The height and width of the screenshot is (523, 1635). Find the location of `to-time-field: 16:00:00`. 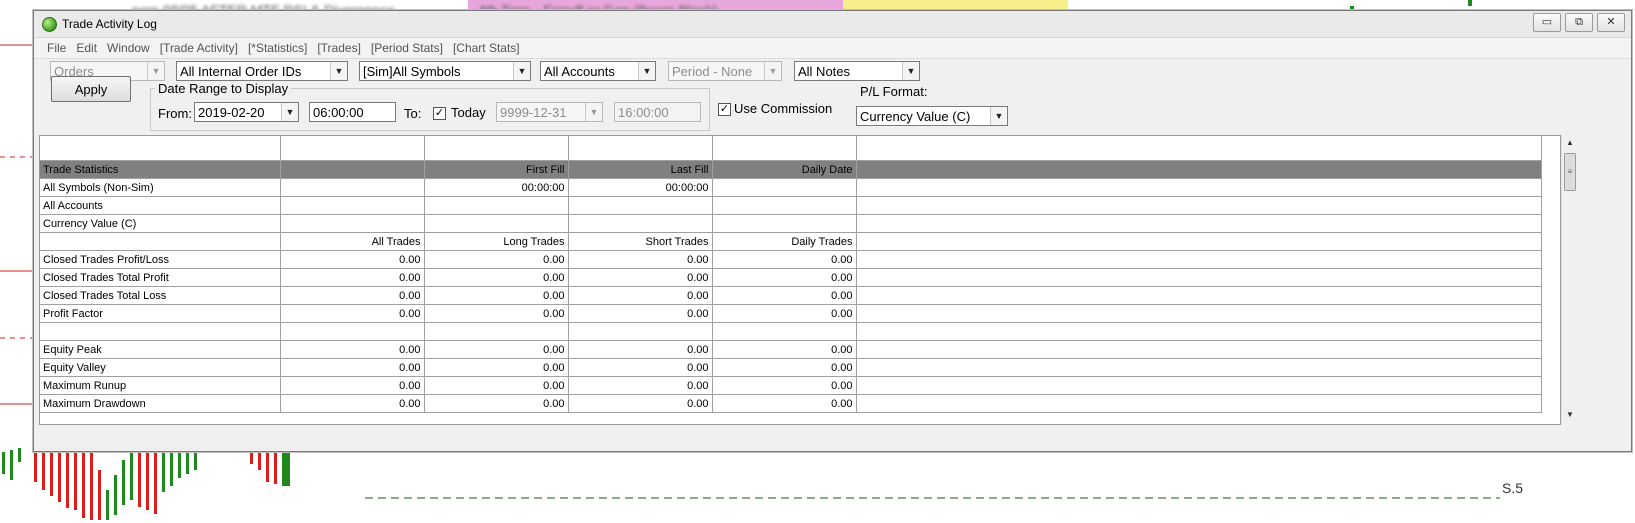

to-time-field: 16:00:00 is located at coordinates (657, 112).